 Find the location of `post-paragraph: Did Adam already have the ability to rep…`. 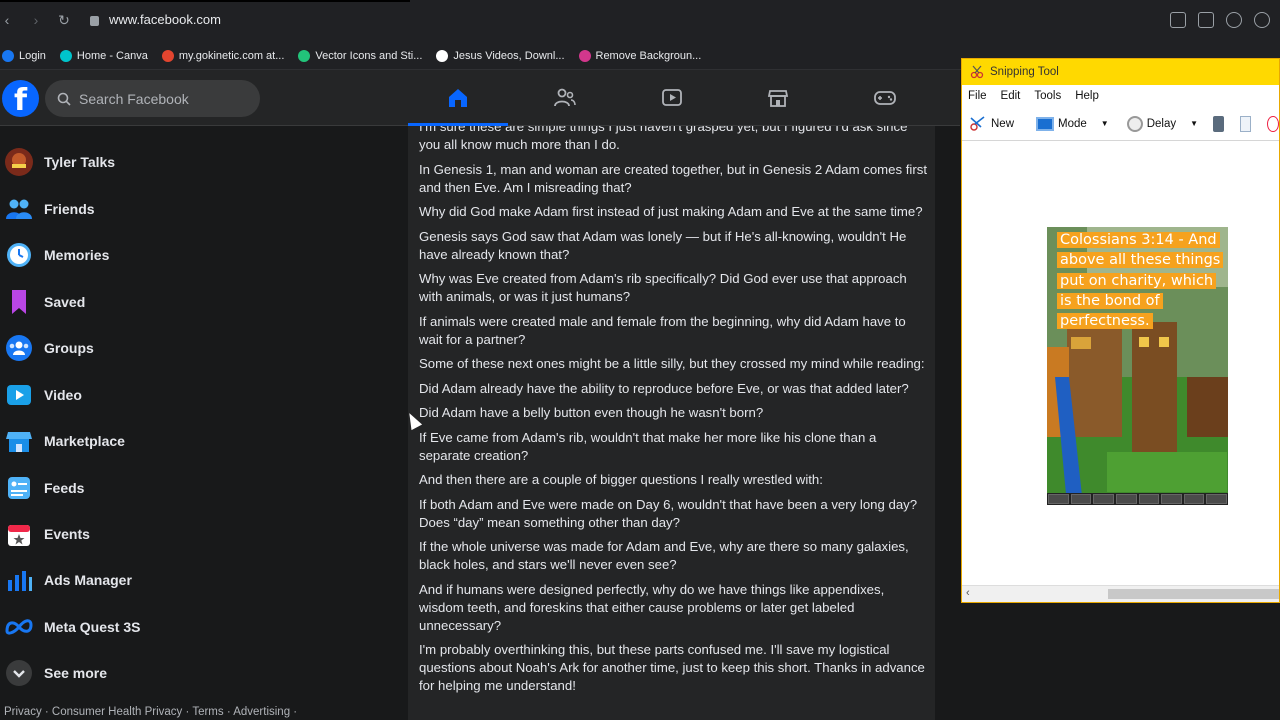

post-paragraph: Did Adam already have the ability to rep… is located at coordinates (664, 388).